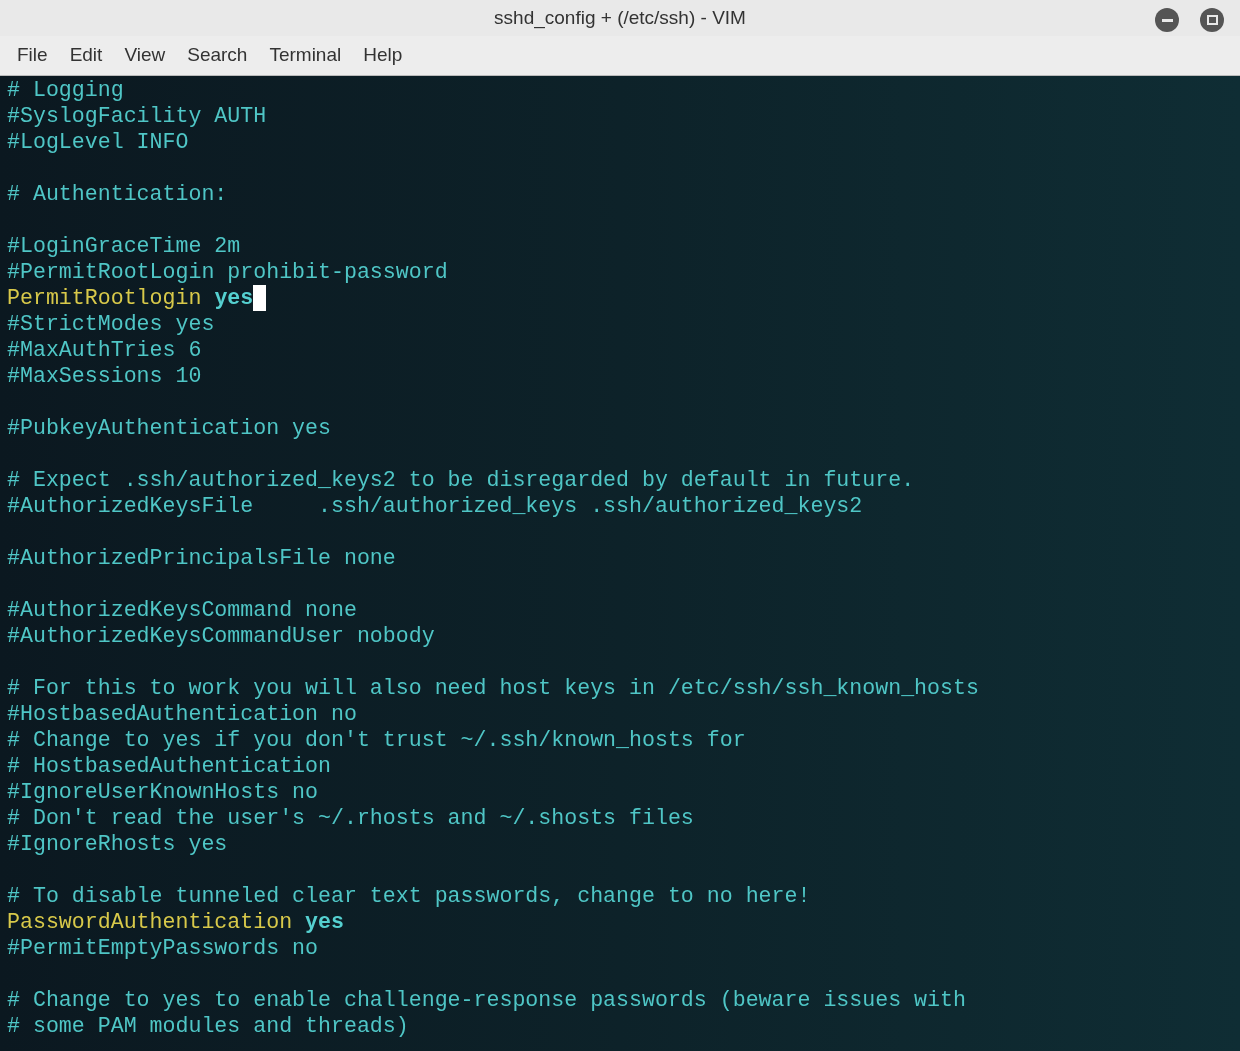 The image size is (1240, 1051). What do you see at coordinates (104, 298) in the screenshot?
I see `config-keyword: PermitRootlogin` at bounding box center [104, 298].